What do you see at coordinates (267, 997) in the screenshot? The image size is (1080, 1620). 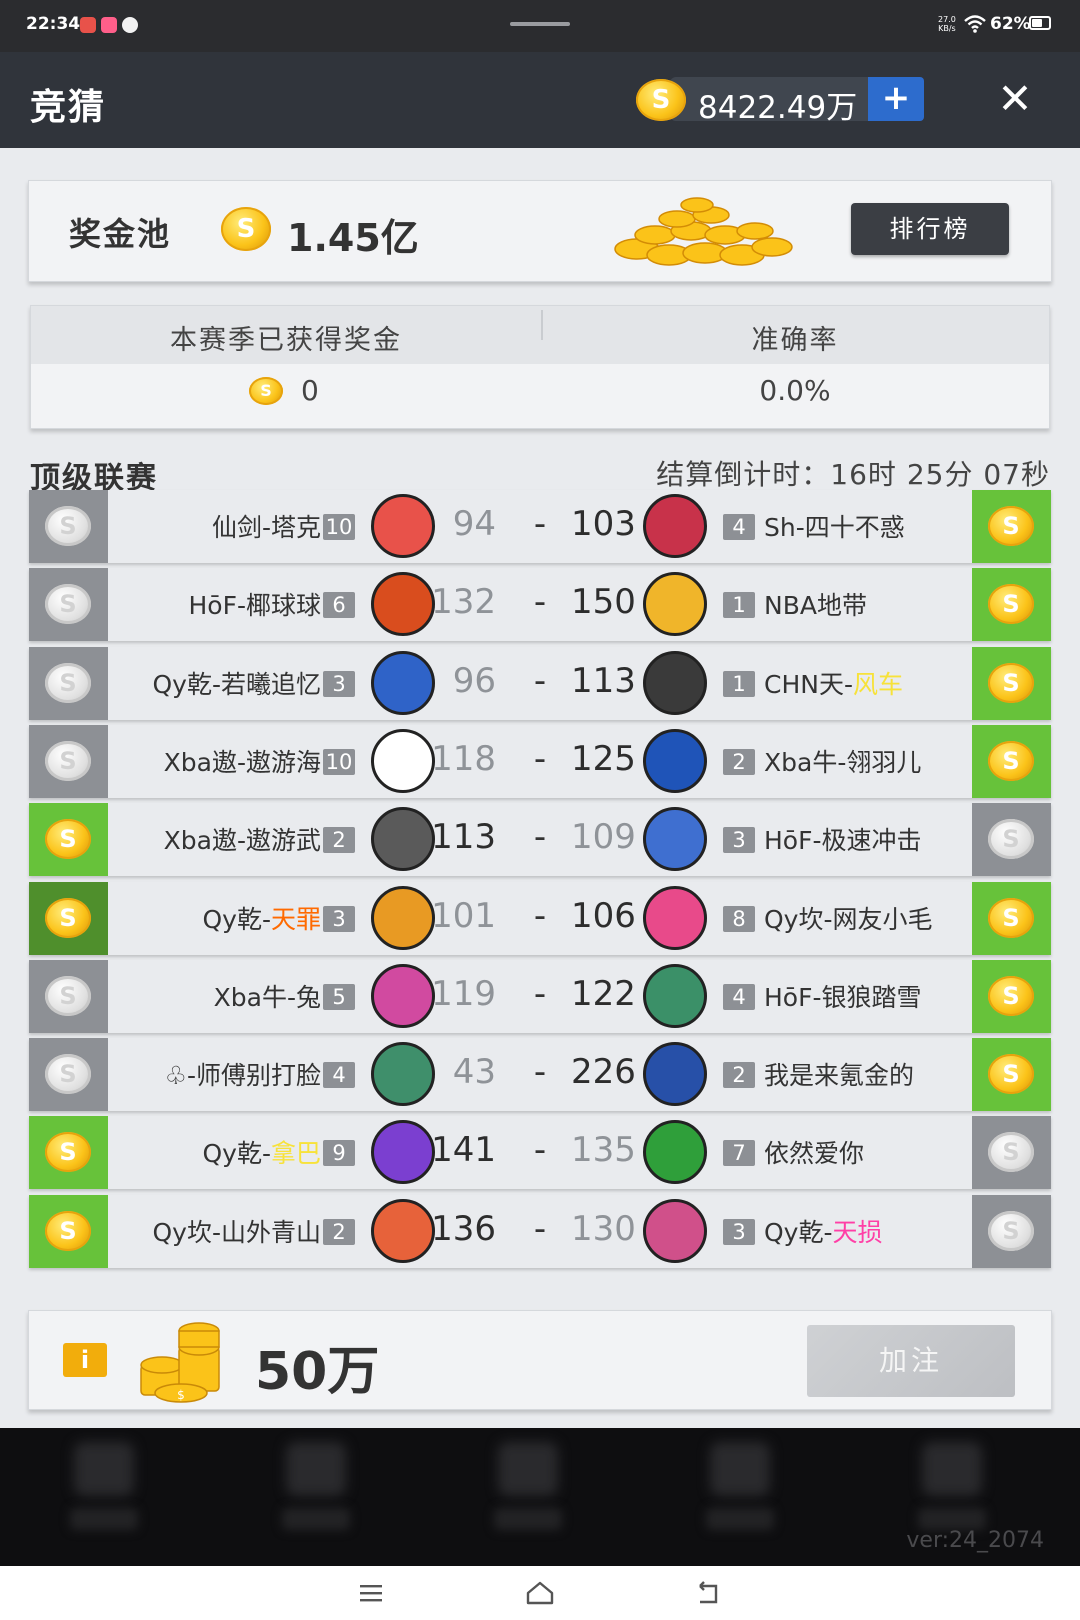 I see `home-team-name-text: Xba牛-兔` at bounding box center [267, 997].